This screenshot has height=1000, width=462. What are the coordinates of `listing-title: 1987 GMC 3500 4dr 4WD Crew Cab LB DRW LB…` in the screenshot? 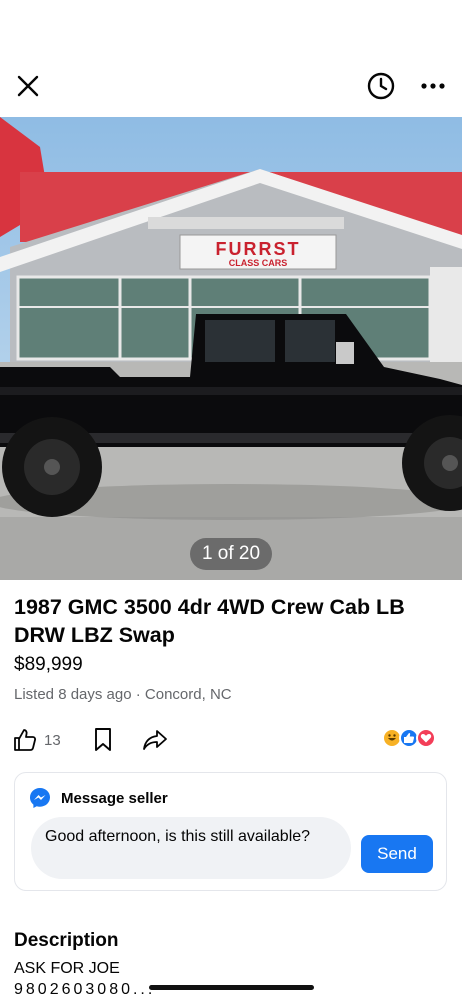 It's located at (209, 621).